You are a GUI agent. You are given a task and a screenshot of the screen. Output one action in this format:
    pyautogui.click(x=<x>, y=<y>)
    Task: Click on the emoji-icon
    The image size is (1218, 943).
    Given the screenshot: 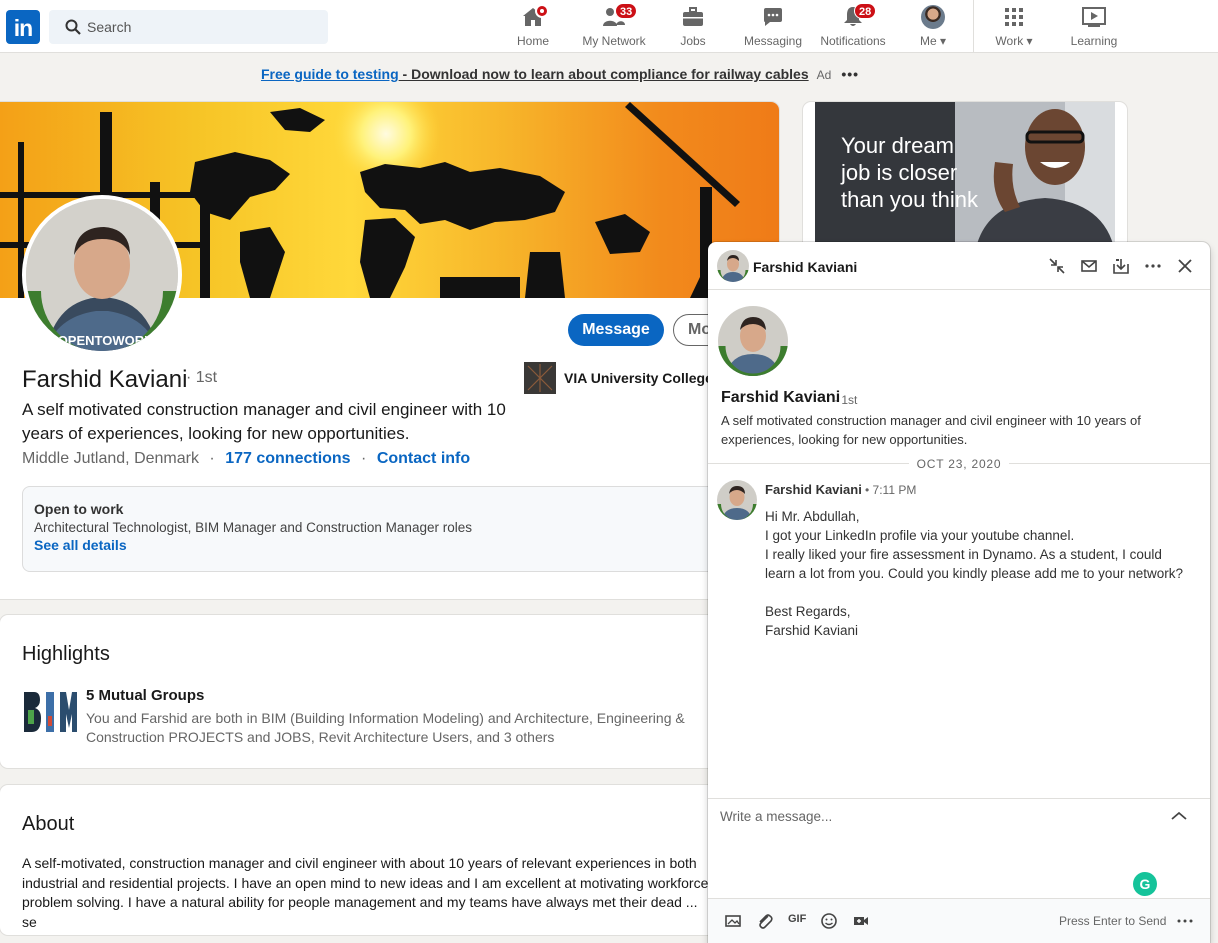 What is the action you would take?
    pyautogui.click(x=829, y=921)
    